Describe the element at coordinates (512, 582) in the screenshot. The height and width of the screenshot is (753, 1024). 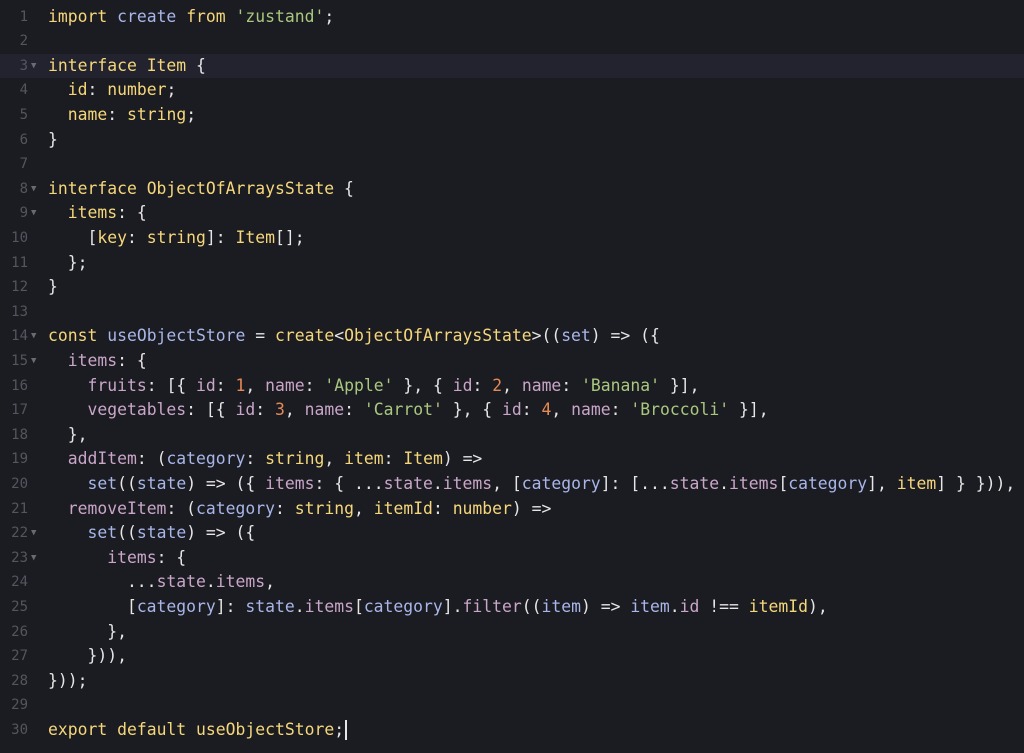
I see `code-line: 24 ...state.items,` at that location.